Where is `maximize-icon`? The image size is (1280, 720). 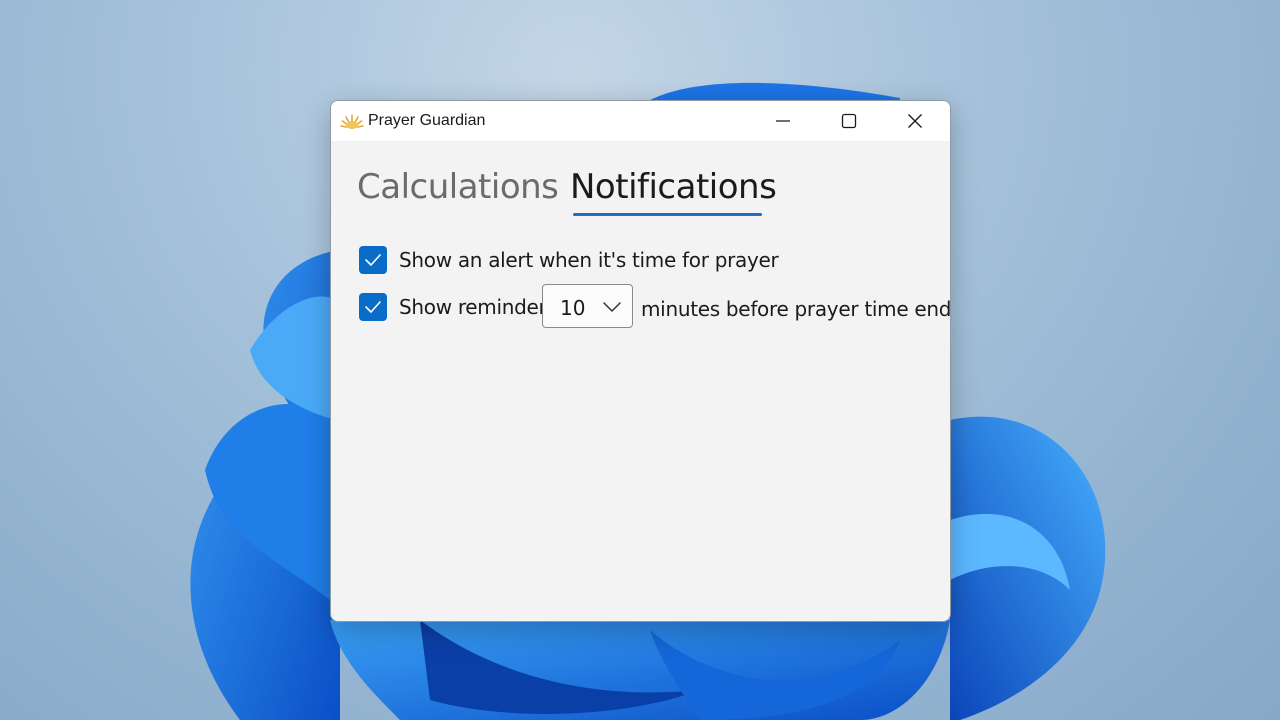
maximize-icon is located at coordinates (849, 121).